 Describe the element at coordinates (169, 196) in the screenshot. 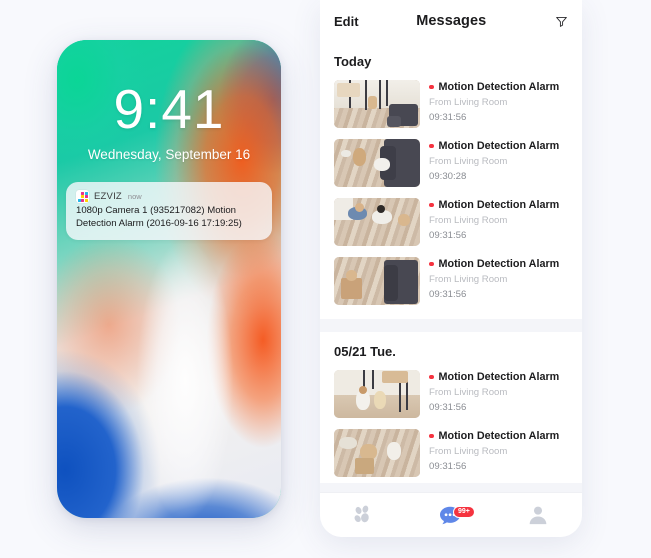

I see `notification-header: EZVIZ now` at that location.